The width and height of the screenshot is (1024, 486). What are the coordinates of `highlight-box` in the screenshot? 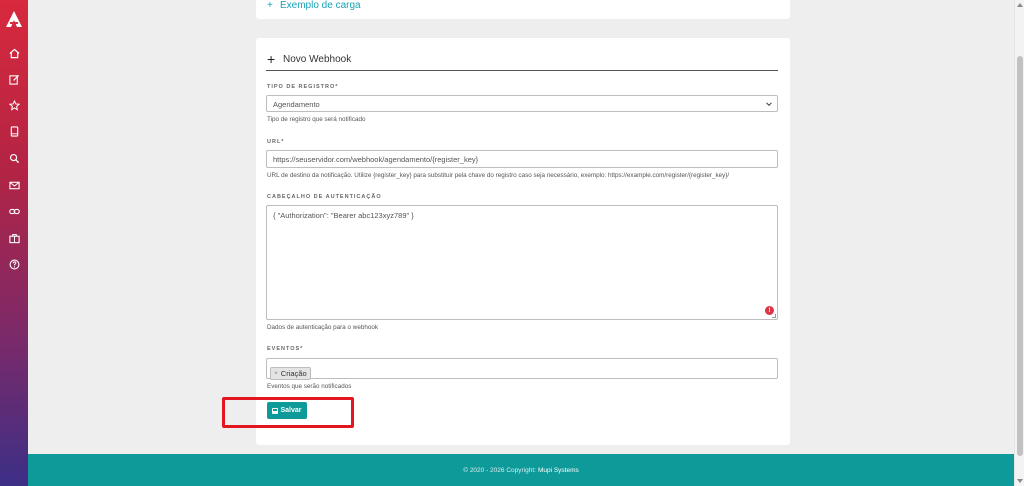 It's located at (288, 412).